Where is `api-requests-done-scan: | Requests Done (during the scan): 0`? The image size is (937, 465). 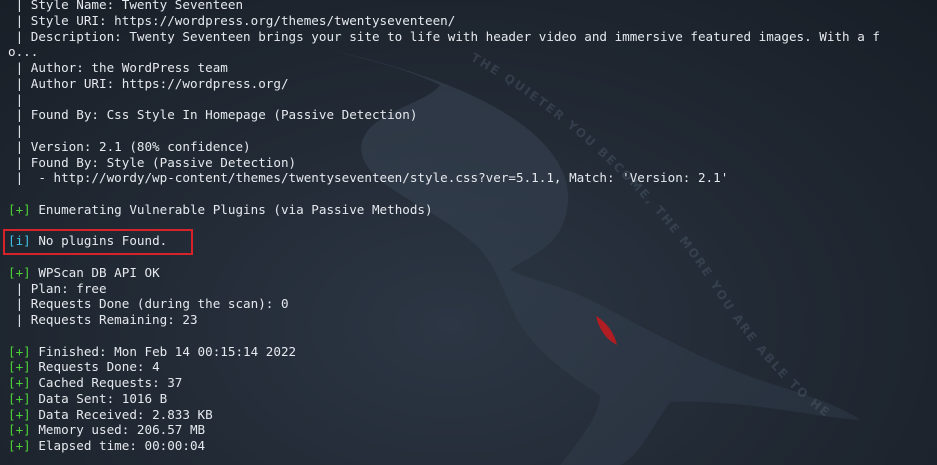
api-requests-done-scan: | Requests Done (during the scan): 0 is located at coordinates (148, 304).